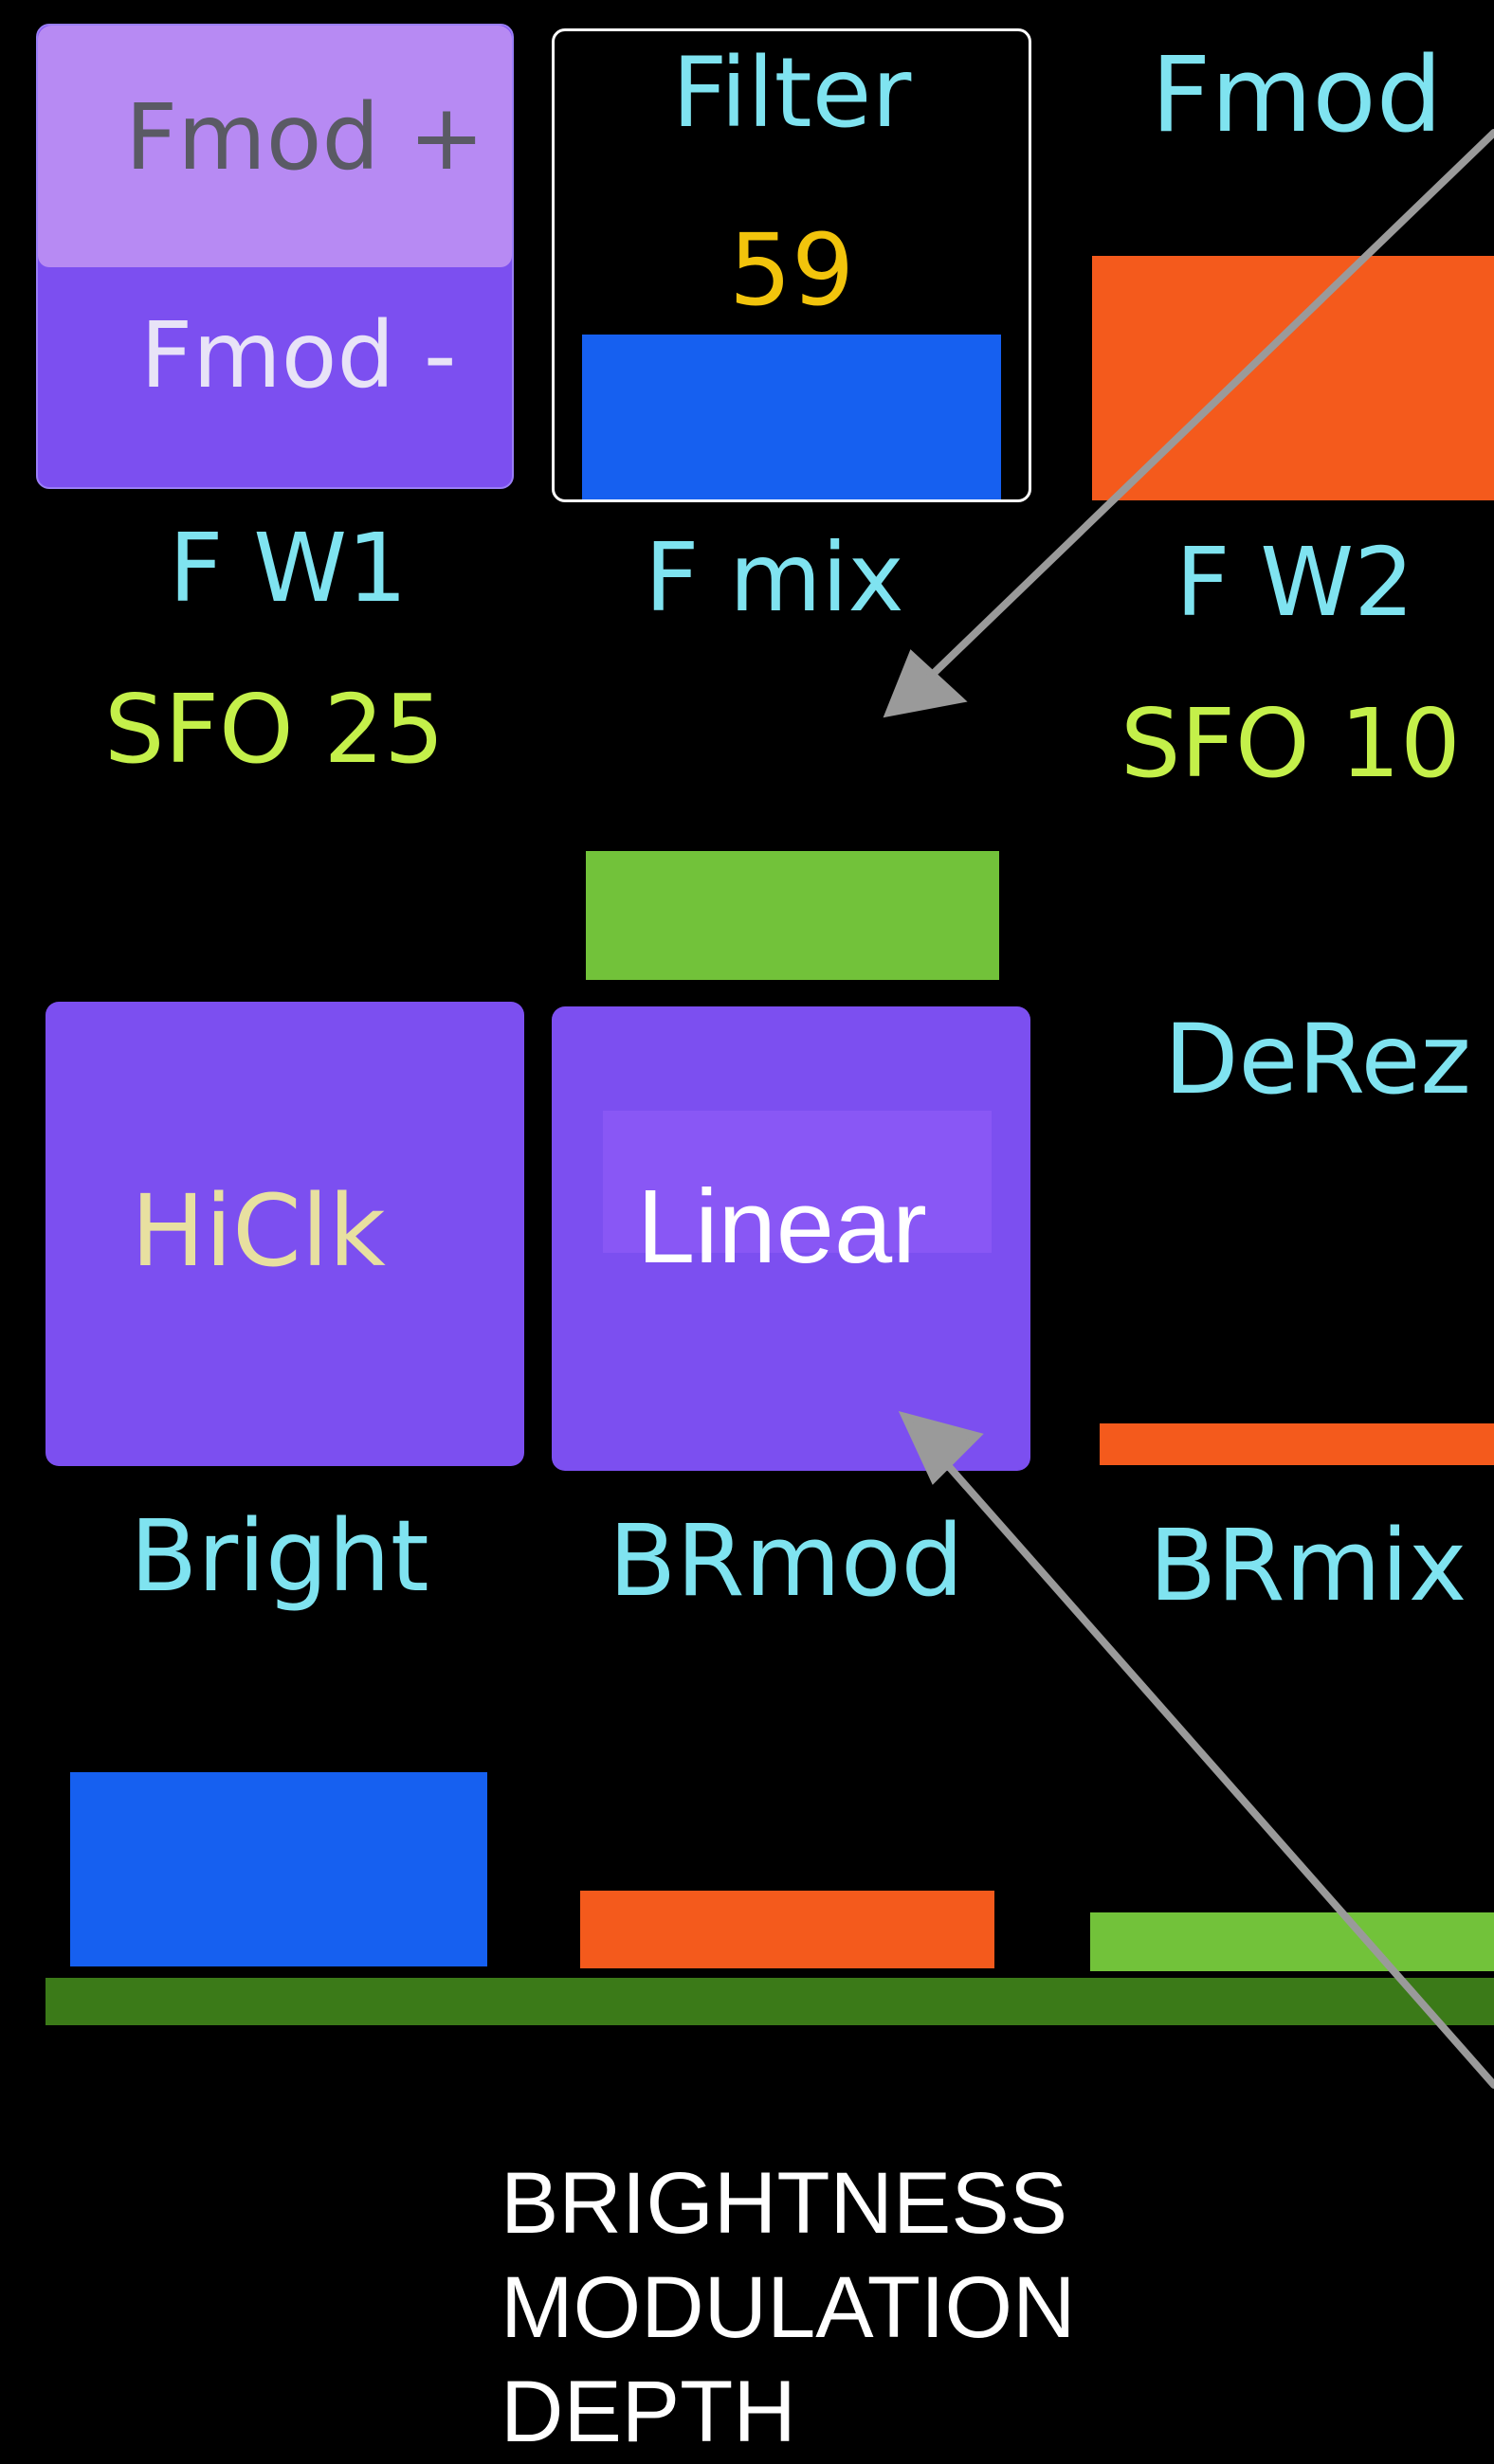 This screenshot has height=2464, width=1494. What do you see at coordinates (258, 1231) in the screenshot?
I see `hiclk-label: HiClk` at bounding box center [258, 1231].